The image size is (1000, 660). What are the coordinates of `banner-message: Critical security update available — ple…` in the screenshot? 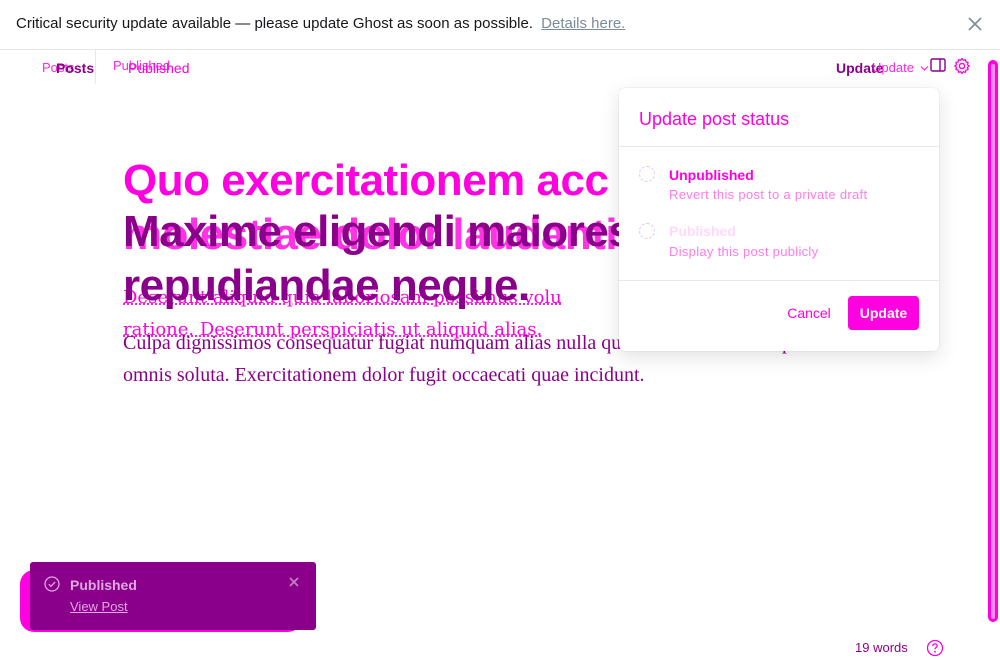 It's located at (320, 23).